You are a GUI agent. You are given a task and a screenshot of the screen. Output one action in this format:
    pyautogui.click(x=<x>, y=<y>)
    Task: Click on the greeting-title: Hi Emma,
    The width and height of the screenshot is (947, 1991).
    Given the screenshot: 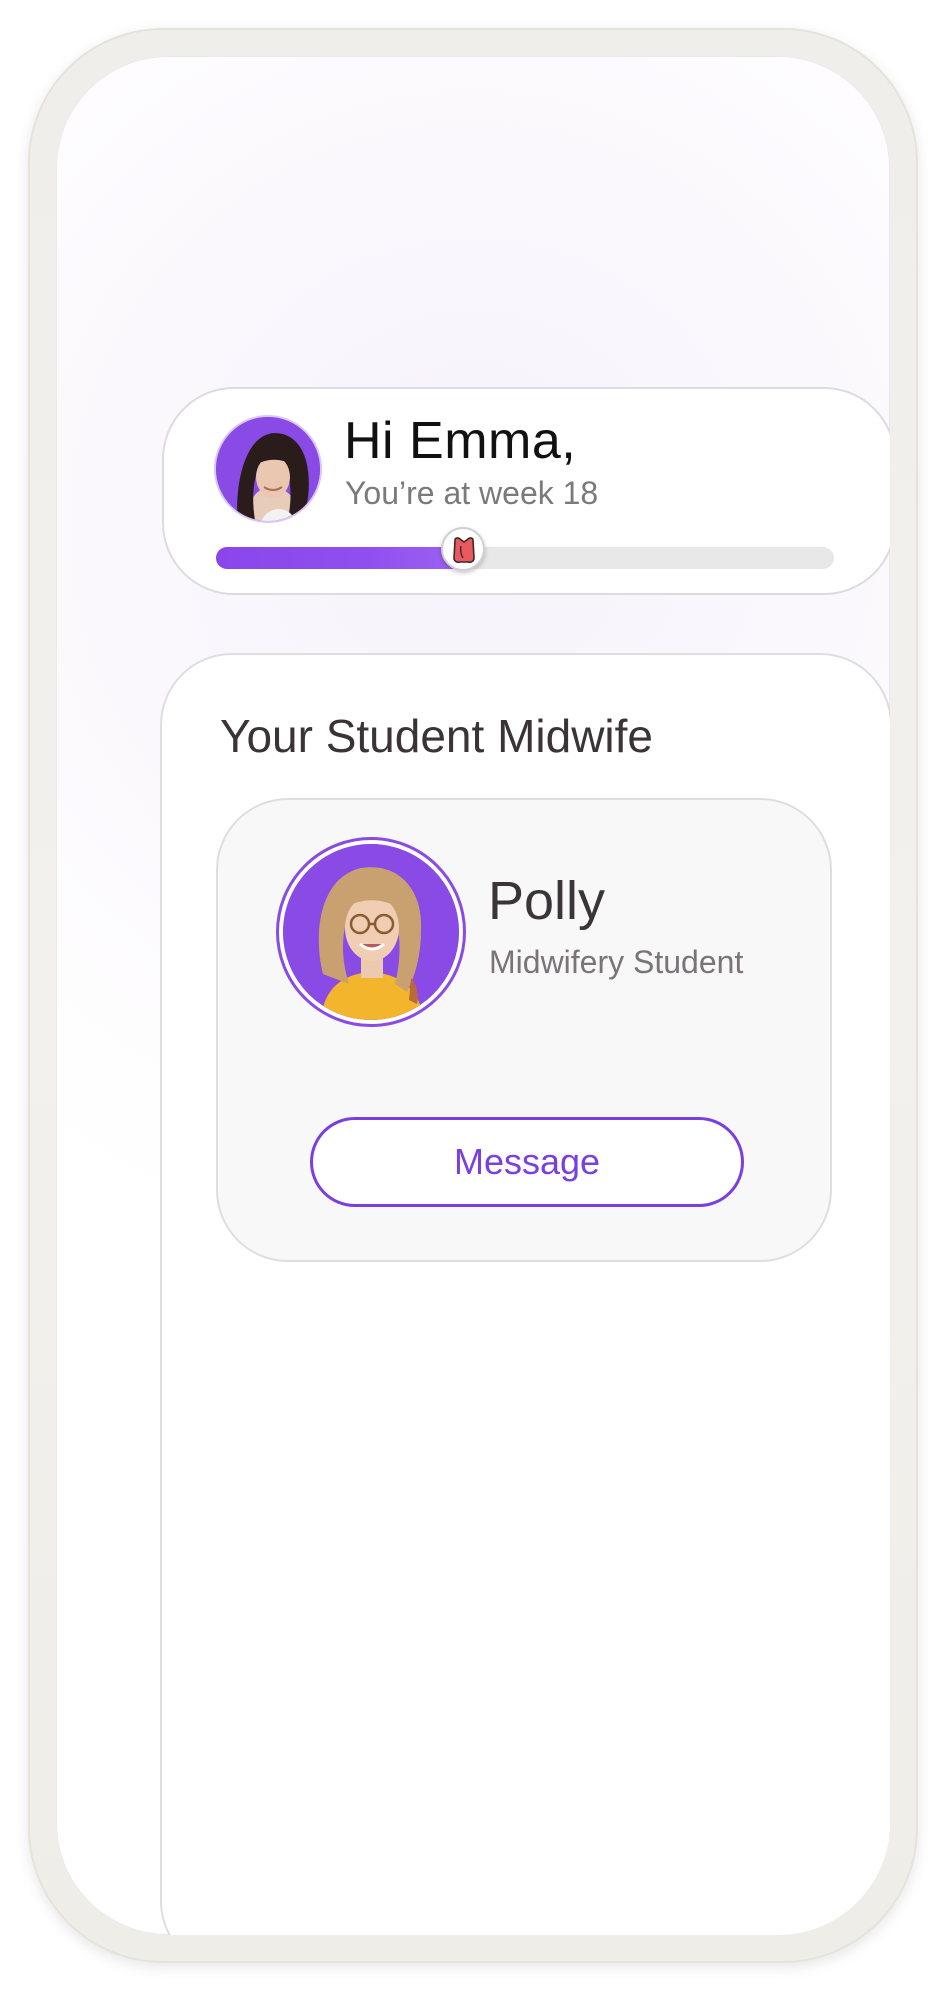 What is the action you would take?
    pyautogui.click(x=460, y=441)
    